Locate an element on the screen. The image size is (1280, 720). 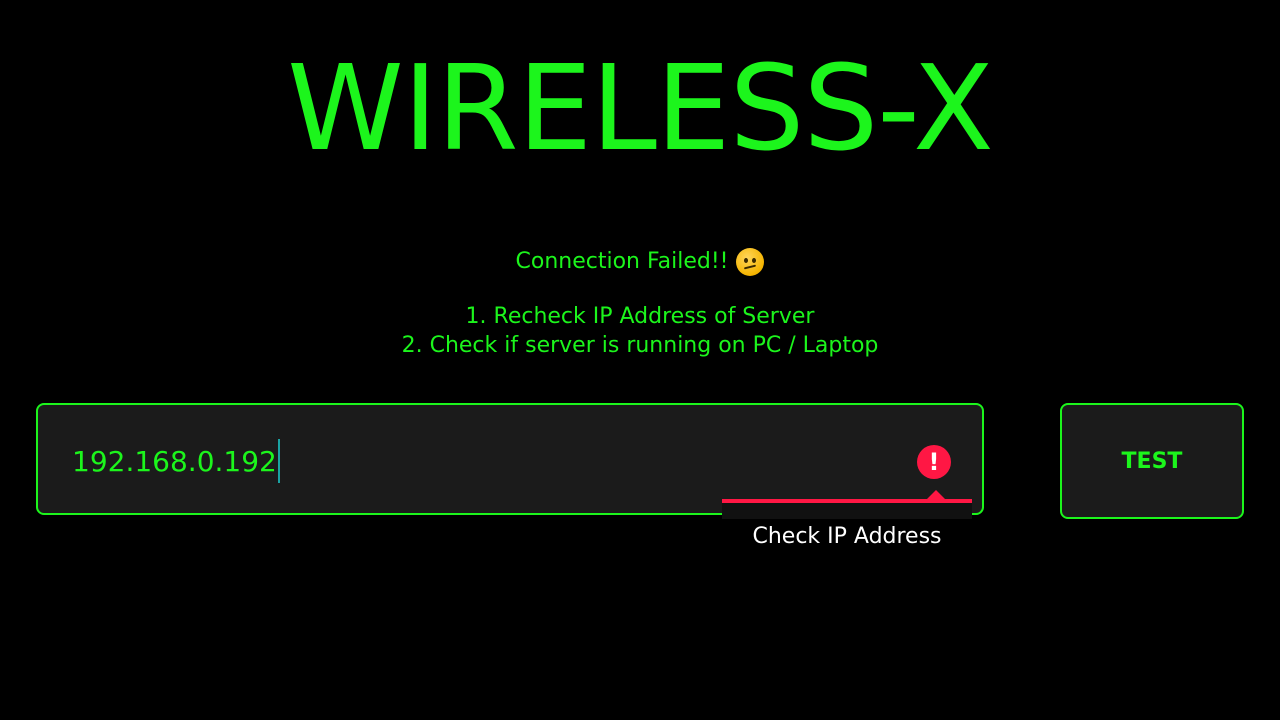
ip-address-value: 192.168.0.192 is located at coordinates (174, 461).